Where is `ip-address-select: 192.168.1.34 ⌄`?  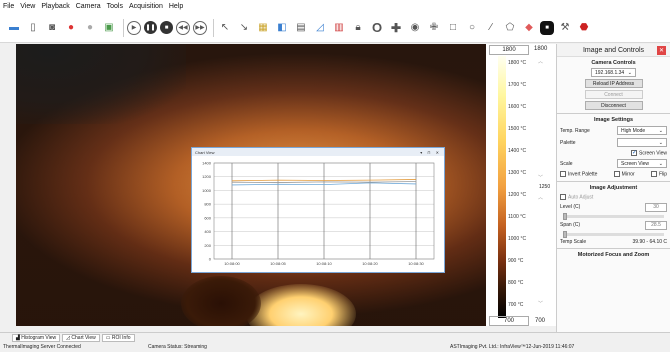 ip-address-select: 192.168.1.34 ⌄ is located at coordinates (613, 72).